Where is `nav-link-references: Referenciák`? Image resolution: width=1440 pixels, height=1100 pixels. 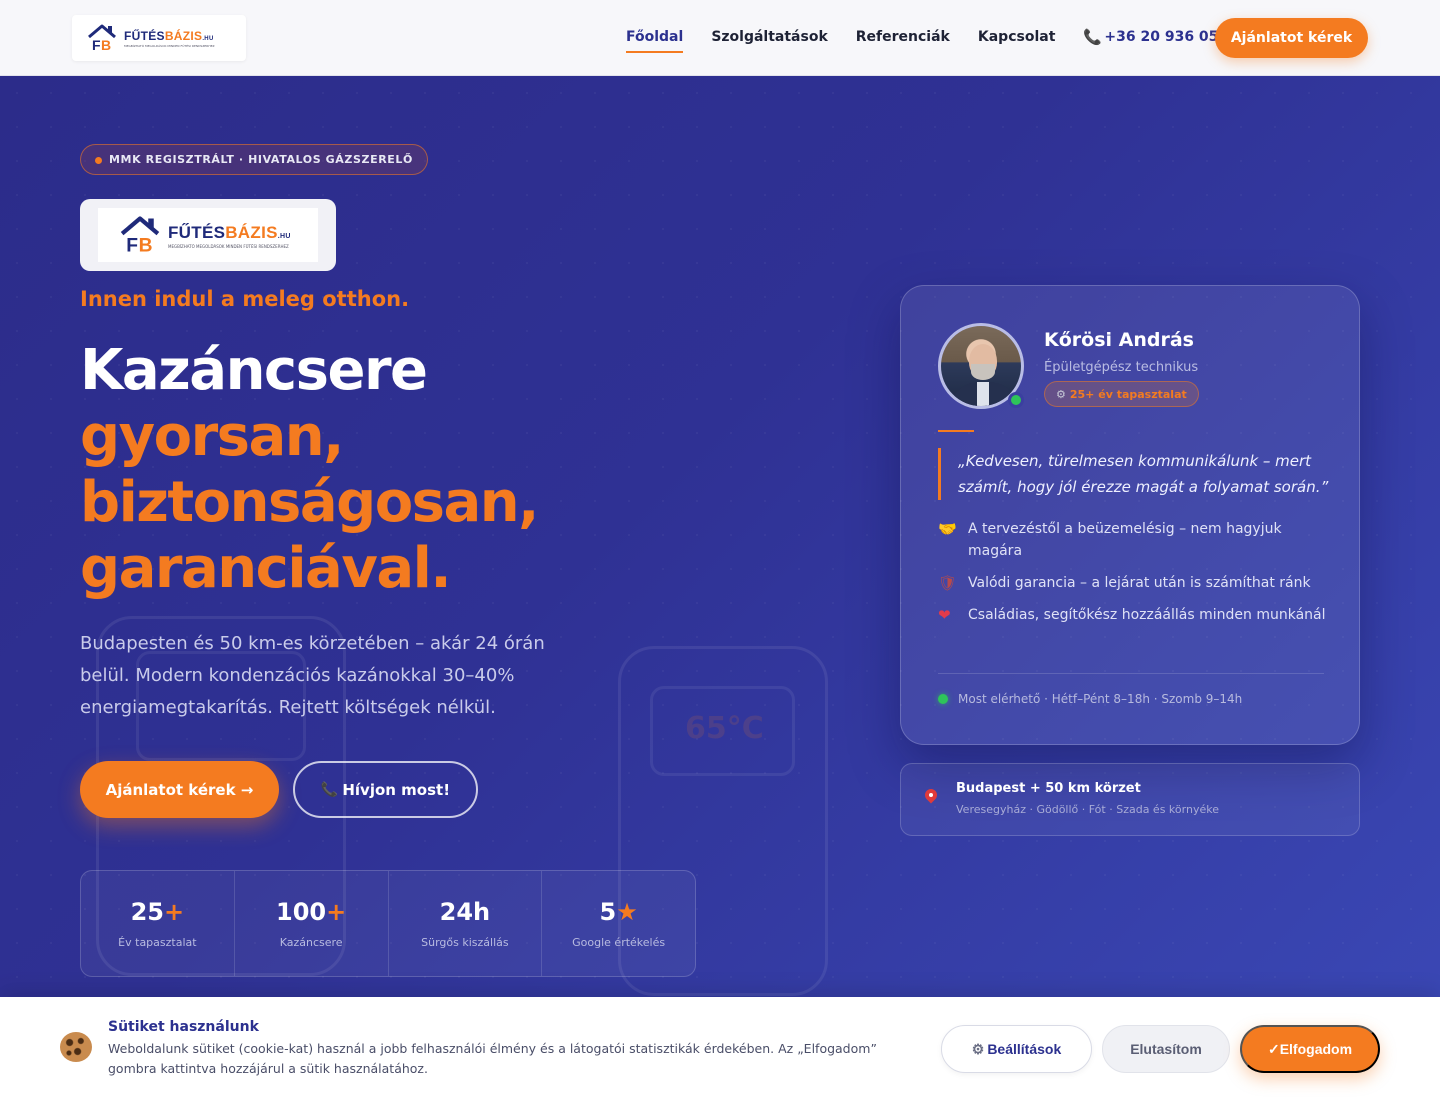
nav-link-references: Referenciák is located at coordinates (903, 37).